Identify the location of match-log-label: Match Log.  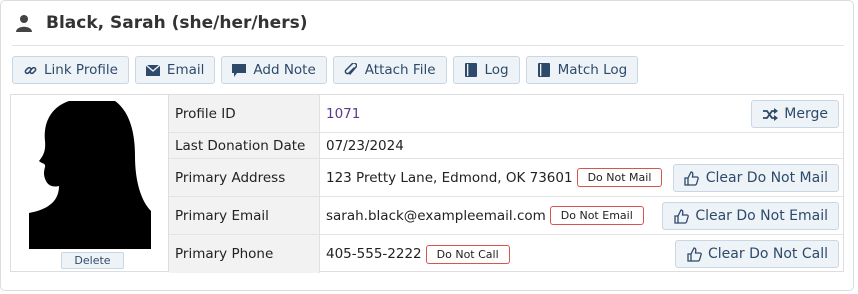
(592, 70).